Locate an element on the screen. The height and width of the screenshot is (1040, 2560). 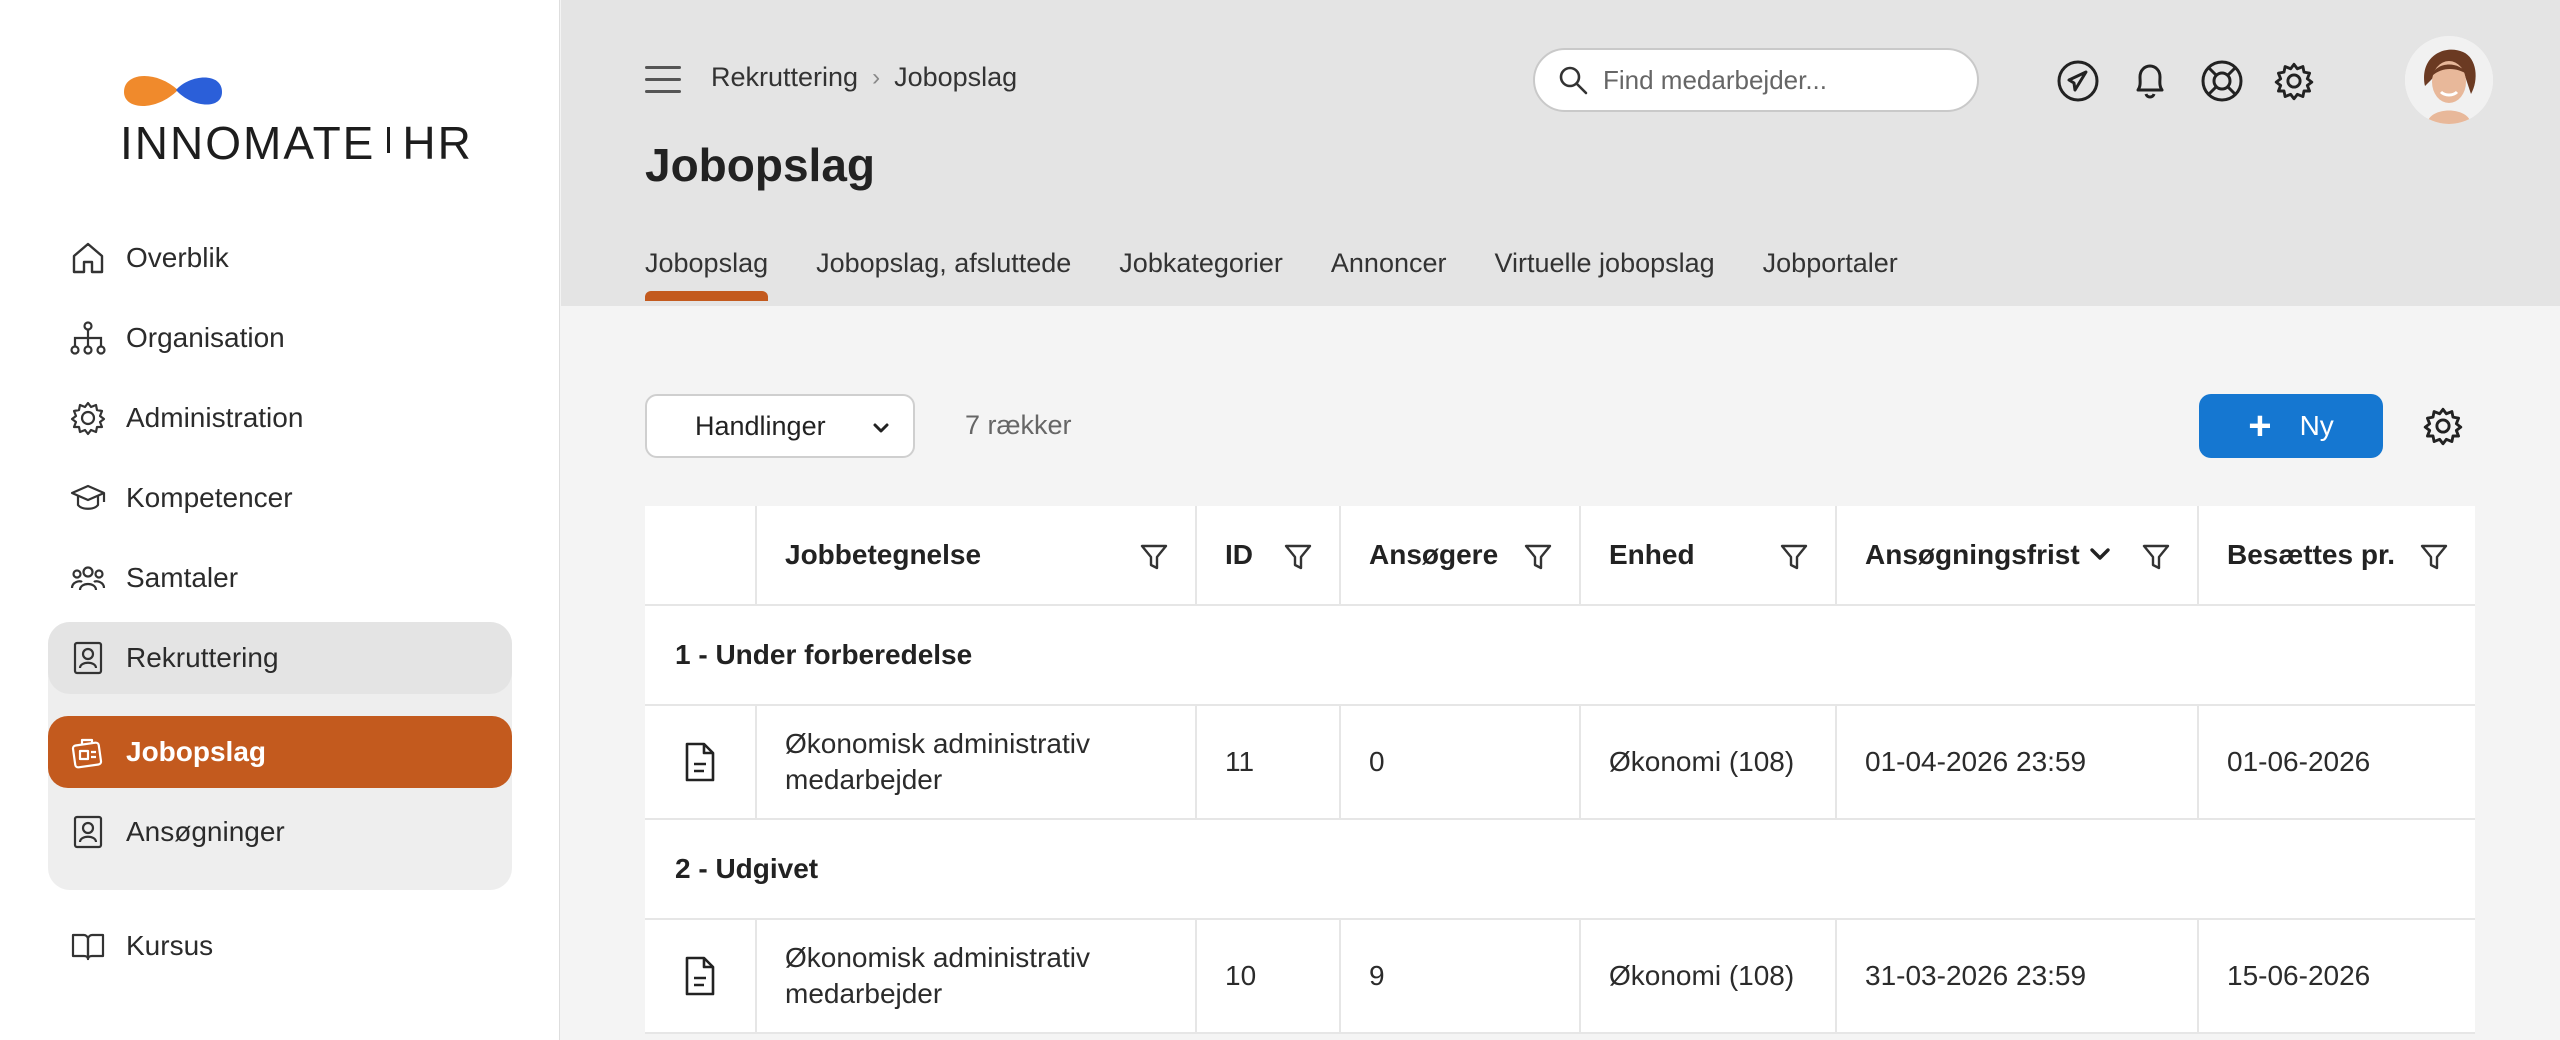
sort-descending-icon is located at coordinates (2100, 555).